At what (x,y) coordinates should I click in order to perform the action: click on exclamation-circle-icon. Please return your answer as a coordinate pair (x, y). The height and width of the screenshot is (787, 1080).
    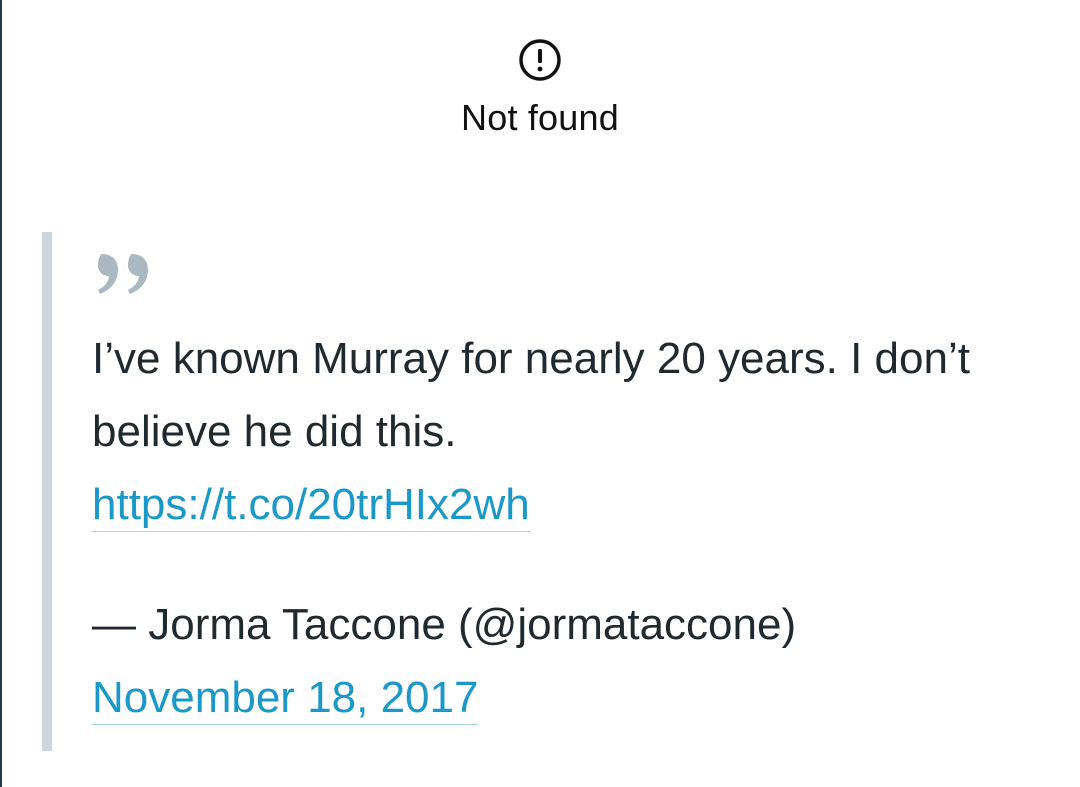
    Looking at the image, I should click on (540, 60).